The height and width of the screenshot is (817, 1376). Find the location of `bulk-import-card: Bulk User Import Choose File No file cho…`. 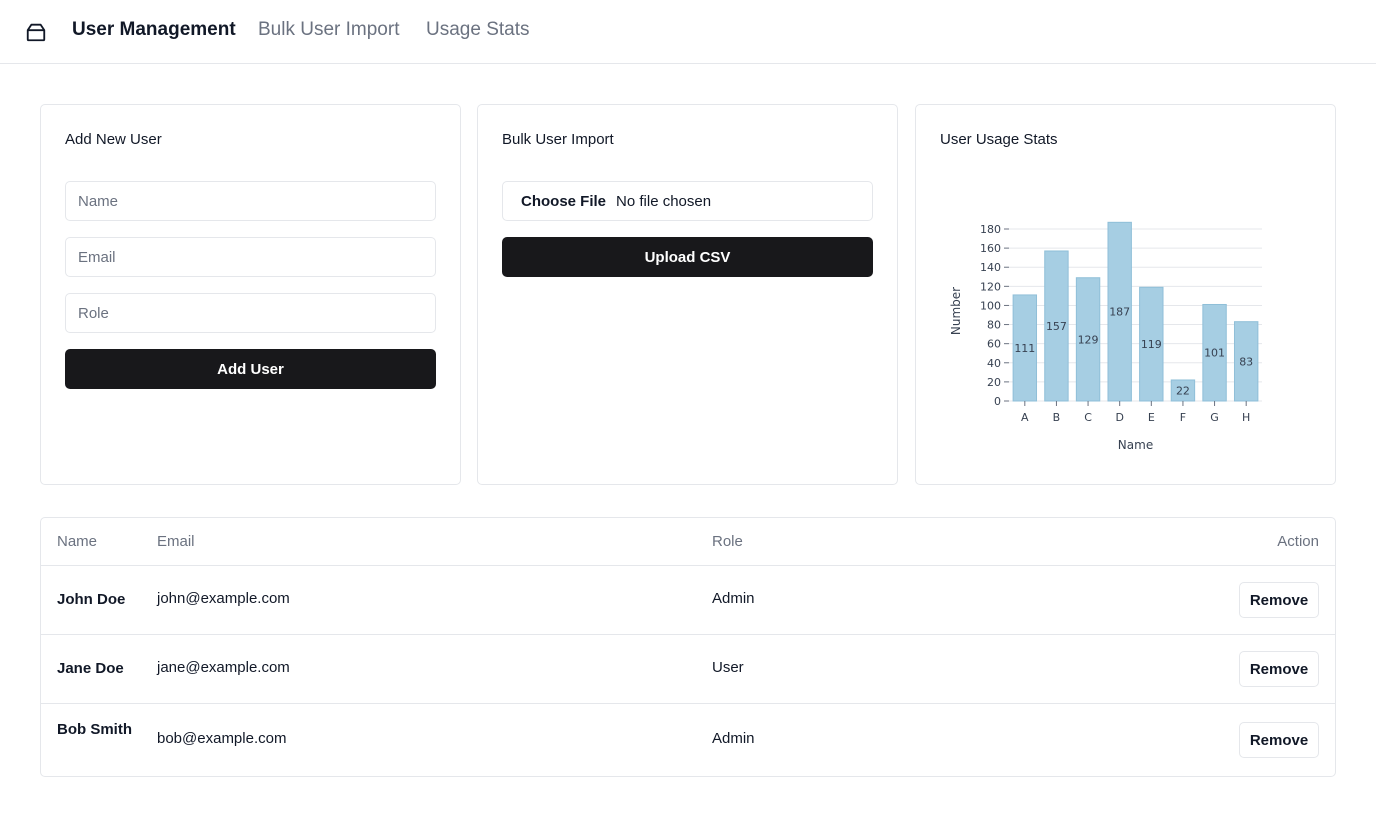

bulk-import-card: Bulk User Import Choose File No file cho… is located at coordinates (687, 294).